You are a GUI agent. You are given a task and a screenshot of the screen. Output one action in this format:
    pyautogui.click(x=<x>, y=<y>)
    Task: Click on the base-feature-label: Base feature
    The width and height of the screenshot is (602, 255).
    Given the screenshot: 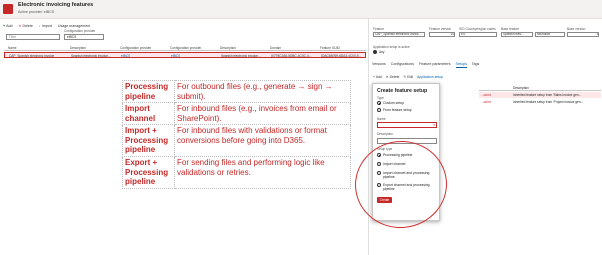 What is the action you would take?
    pyautogui.click(x=510, y=29)
    